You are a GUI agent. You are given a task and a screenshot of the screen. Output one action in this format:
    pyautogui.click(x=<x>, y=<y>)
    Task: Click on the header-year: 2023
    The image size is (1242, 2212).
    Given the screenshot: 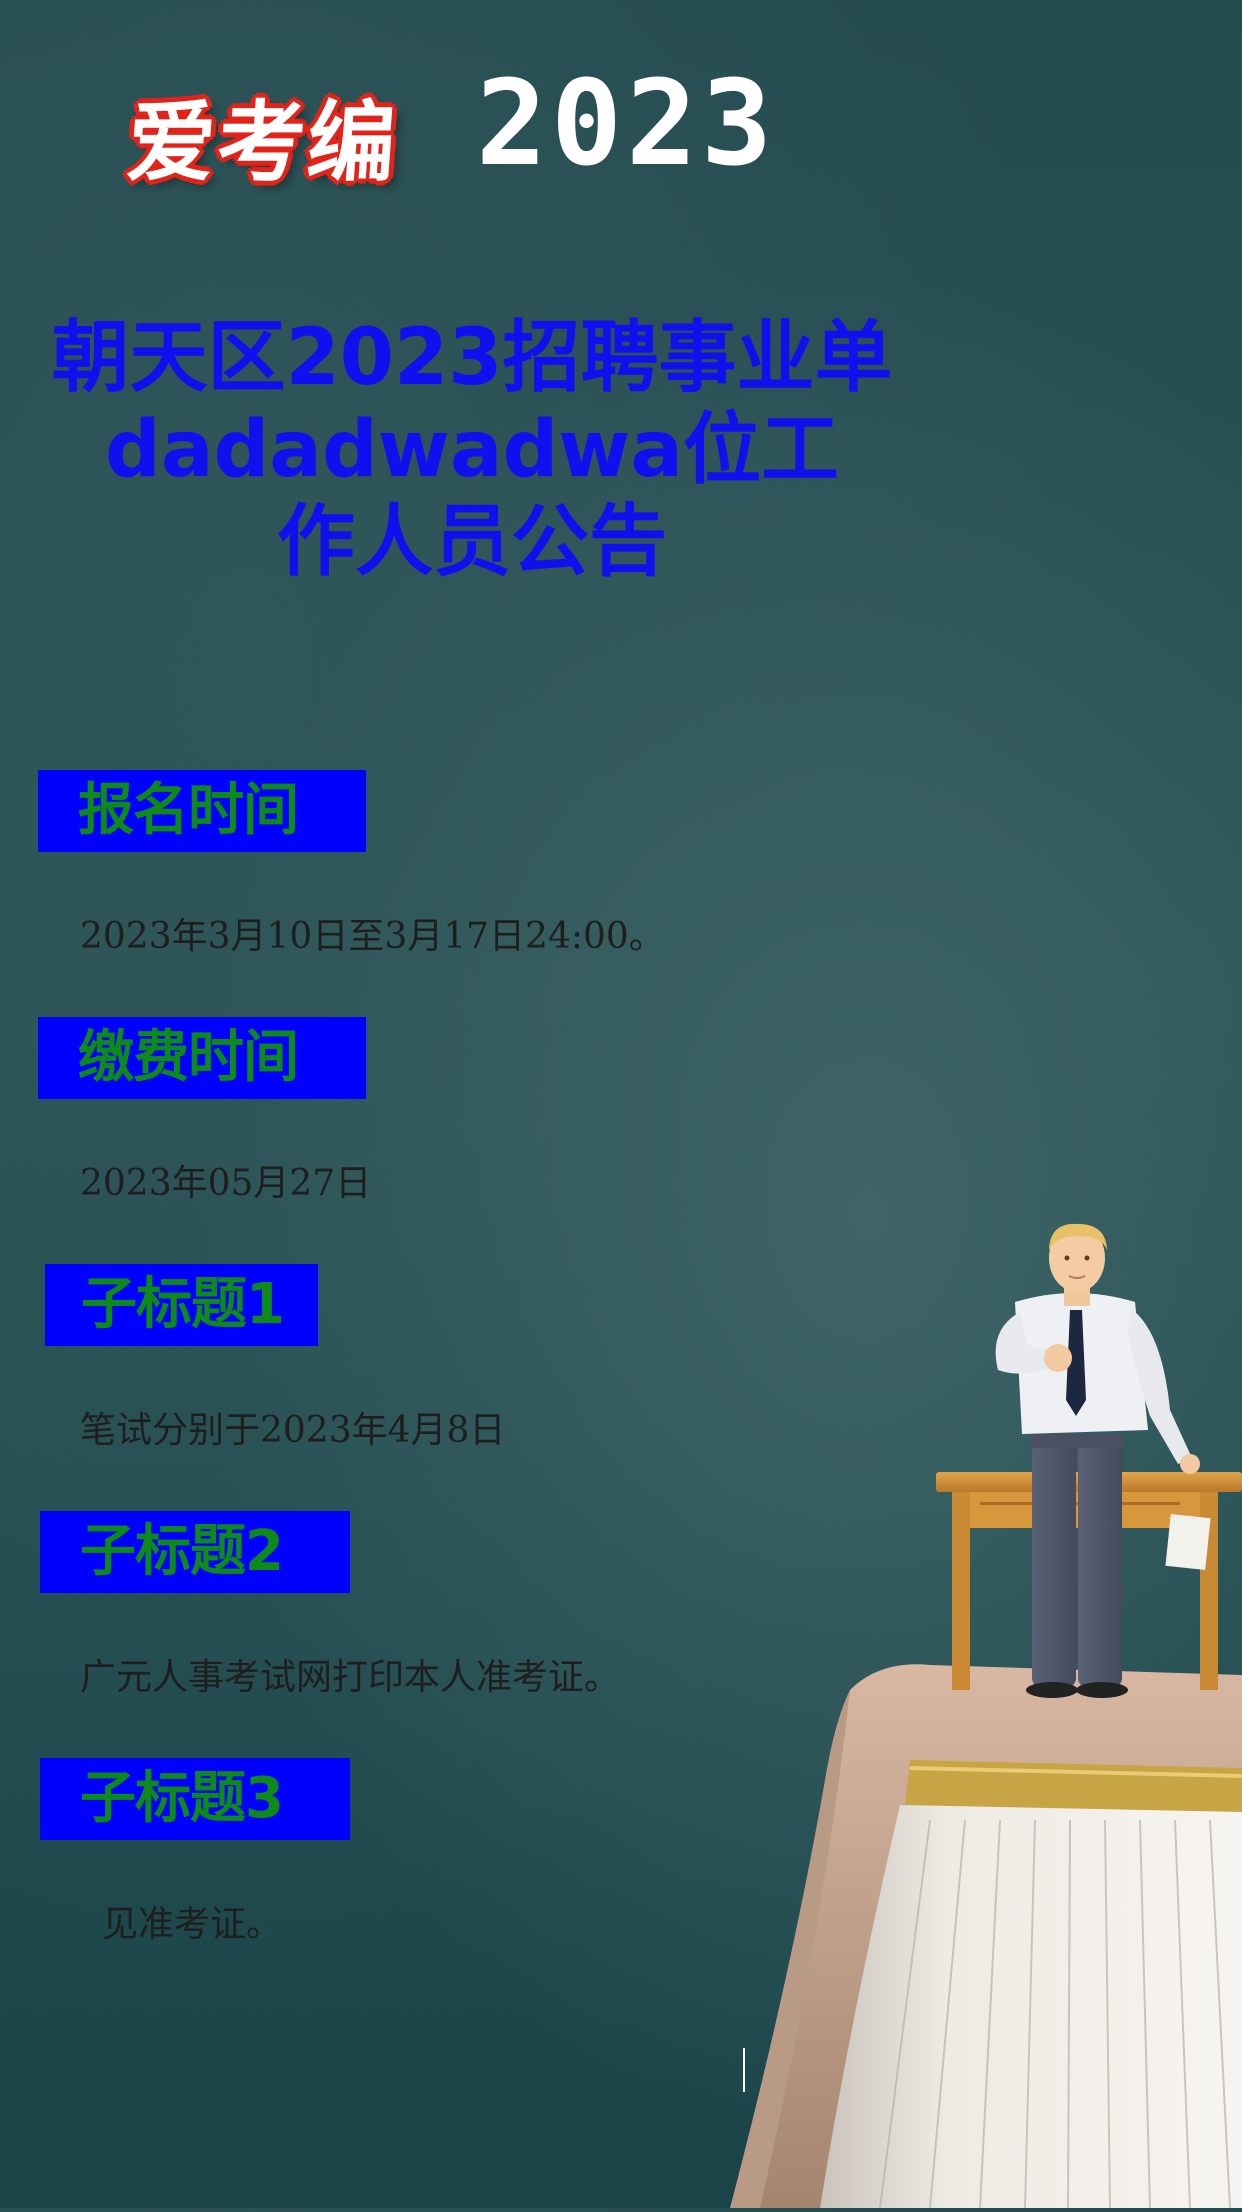 What is the action you would take?
    pyautogui.click(x=626, y=123)
    